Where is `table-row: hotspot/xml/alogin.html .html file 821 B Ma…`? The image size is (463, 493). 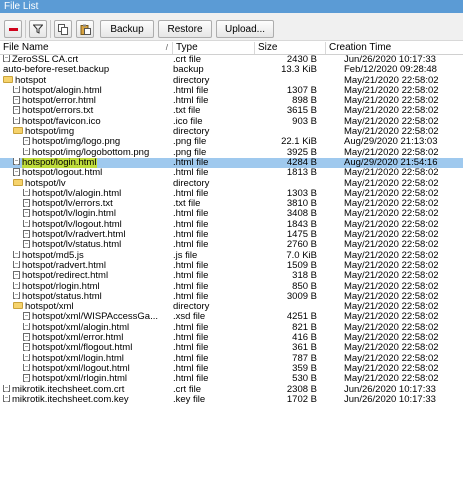 table-row: hotspot/xml/alogin.html .html file 821 B Ma… is located at coordinates (231, 327).